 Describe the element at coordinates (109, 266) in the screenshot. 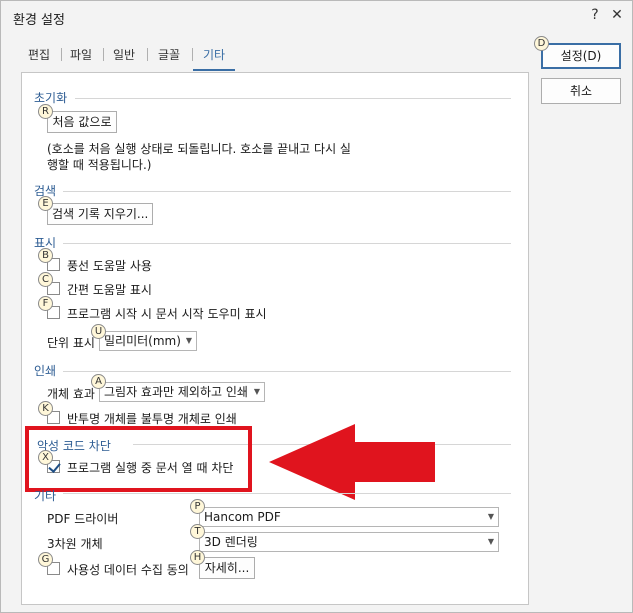

I see `balloon-help-label: 풍선 도움말 사용` at that location.